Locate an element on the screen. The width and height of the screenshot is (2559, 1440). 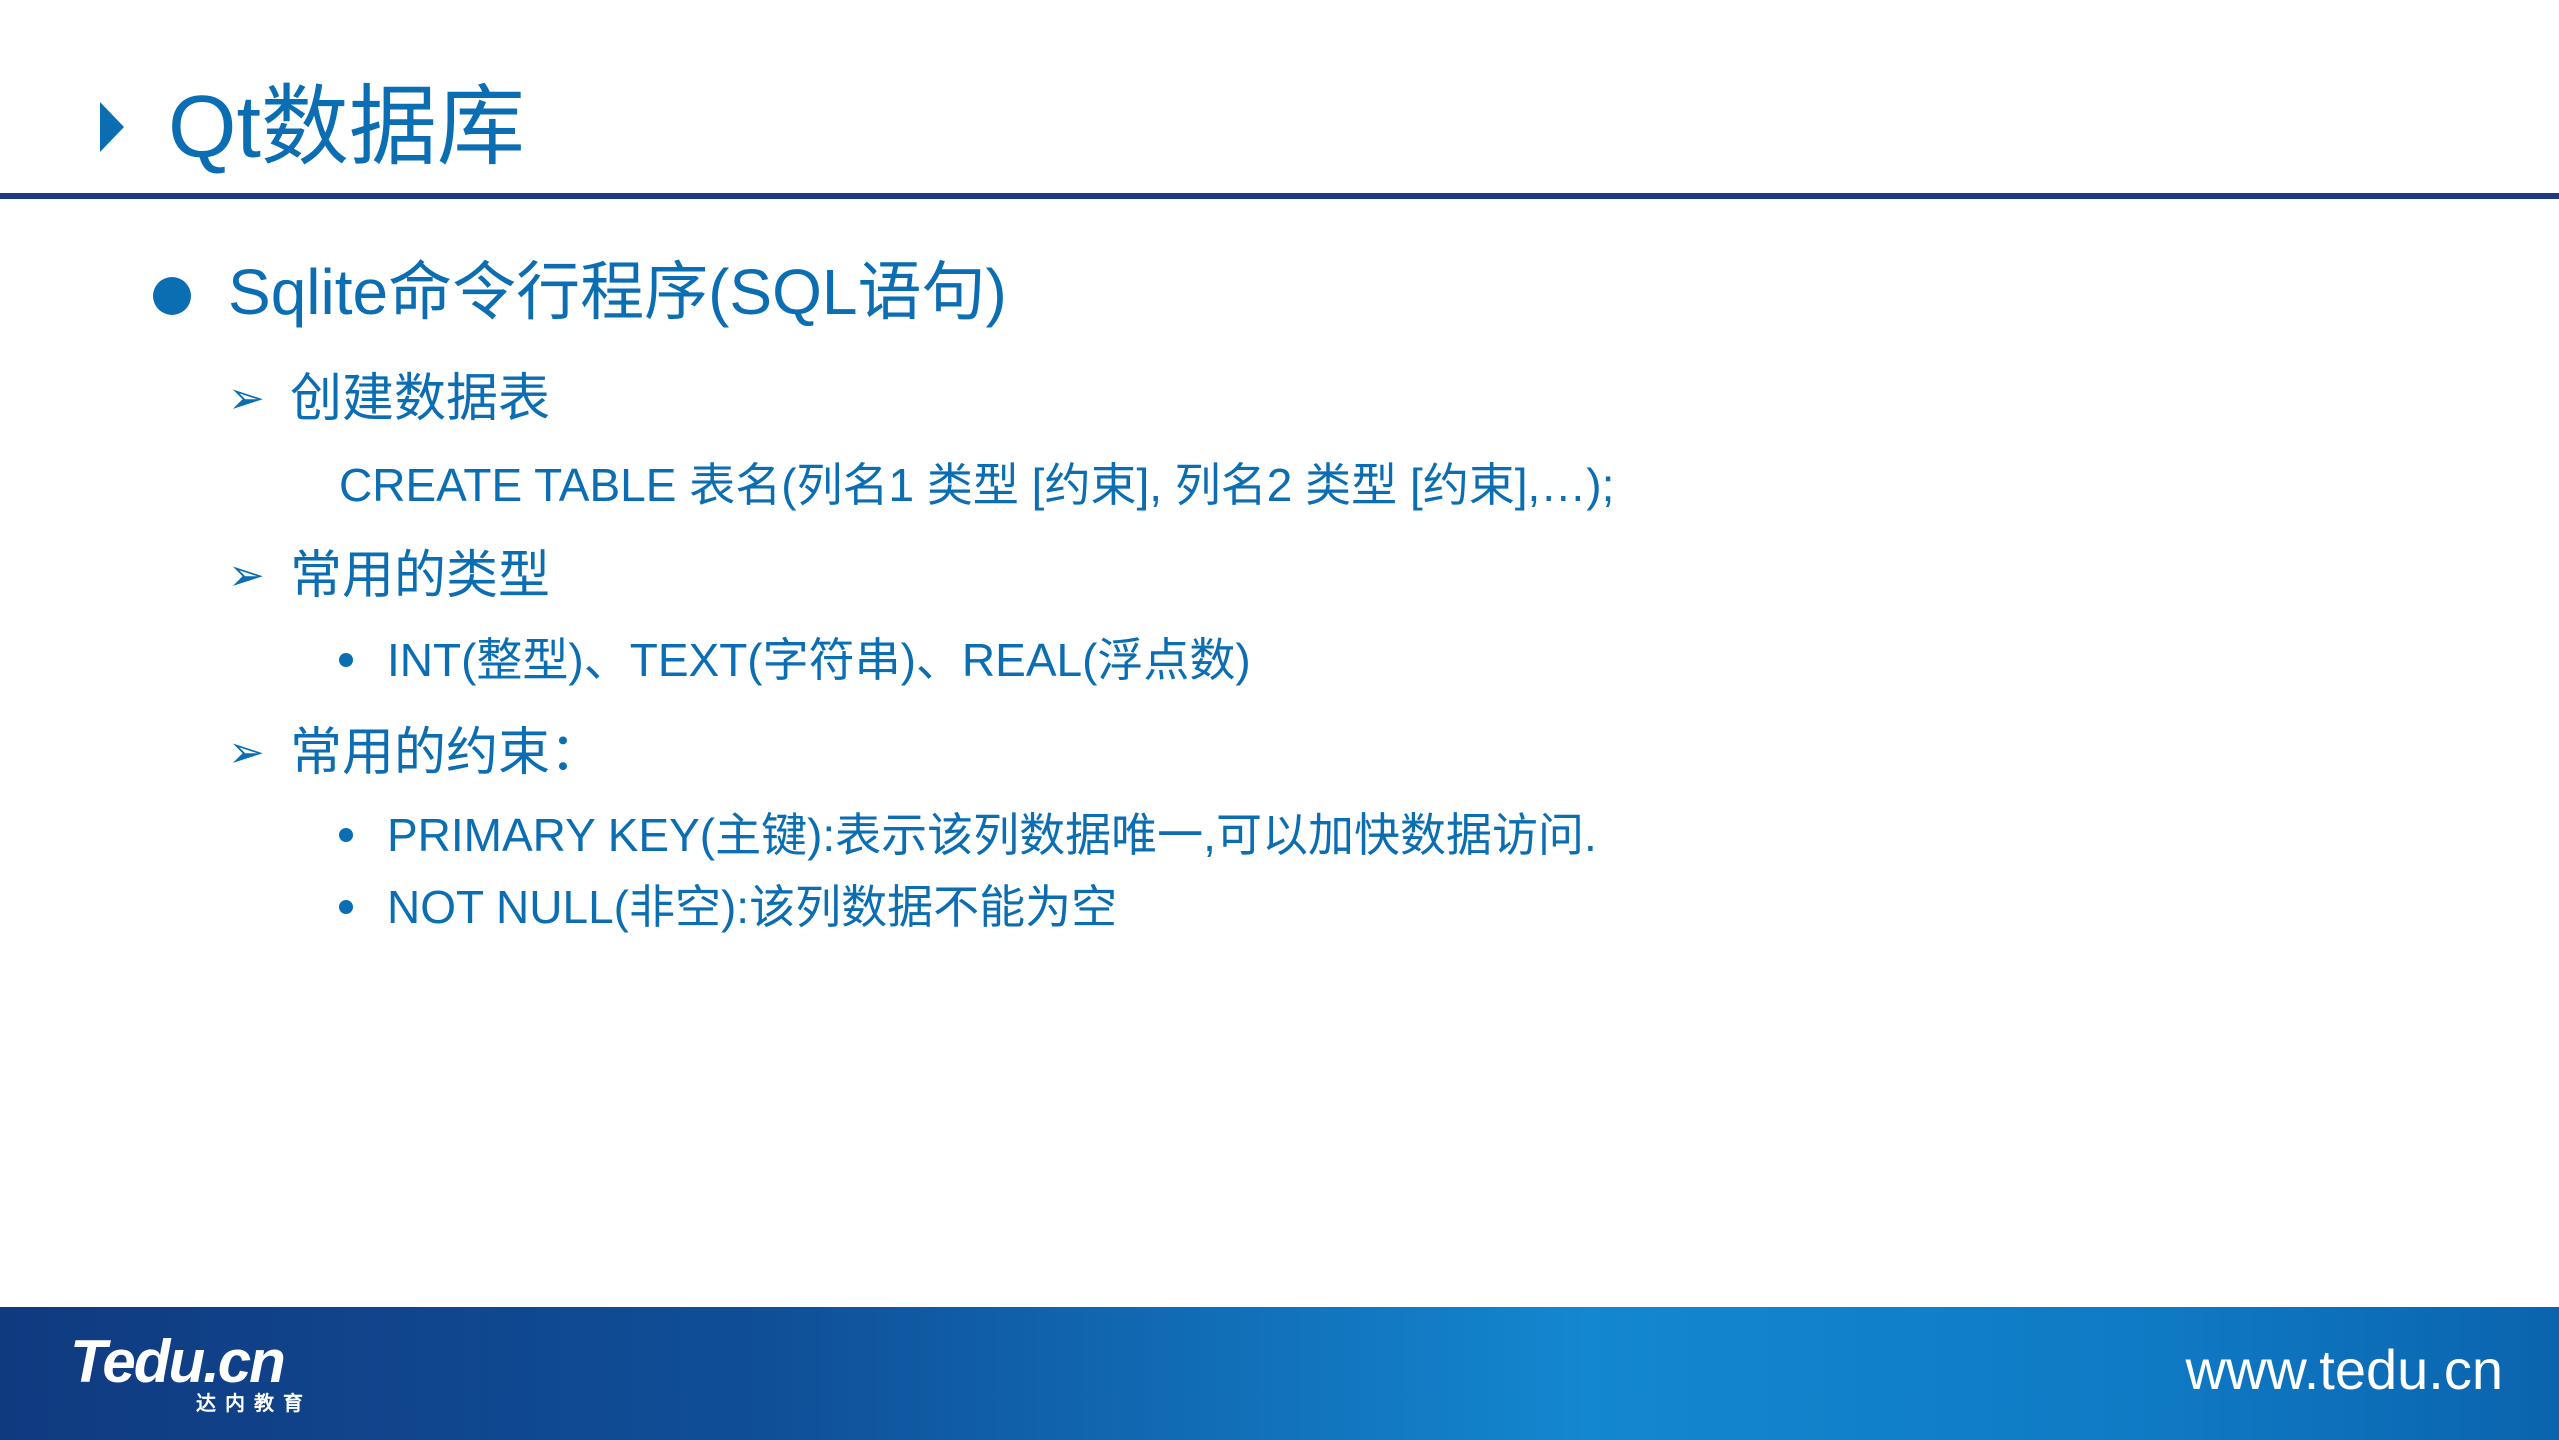
subheading-create-table: 创建数据表 is located at coordinates (420, 399).